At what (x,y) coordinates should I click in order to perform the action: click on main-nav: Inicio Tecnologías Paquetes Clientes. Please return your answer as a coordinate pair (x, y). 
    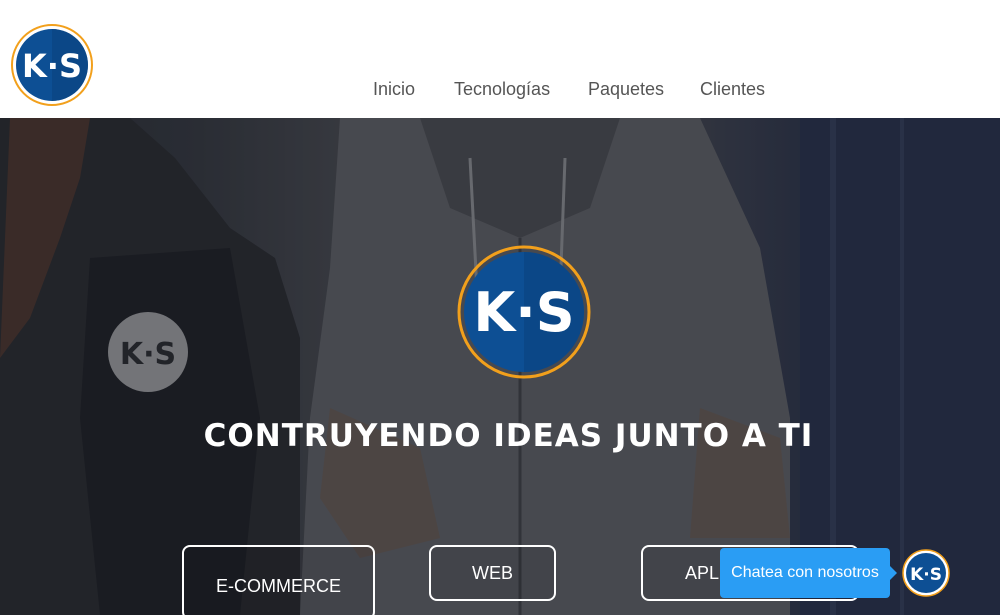
    Looking at the image, I should click on (500, 89).